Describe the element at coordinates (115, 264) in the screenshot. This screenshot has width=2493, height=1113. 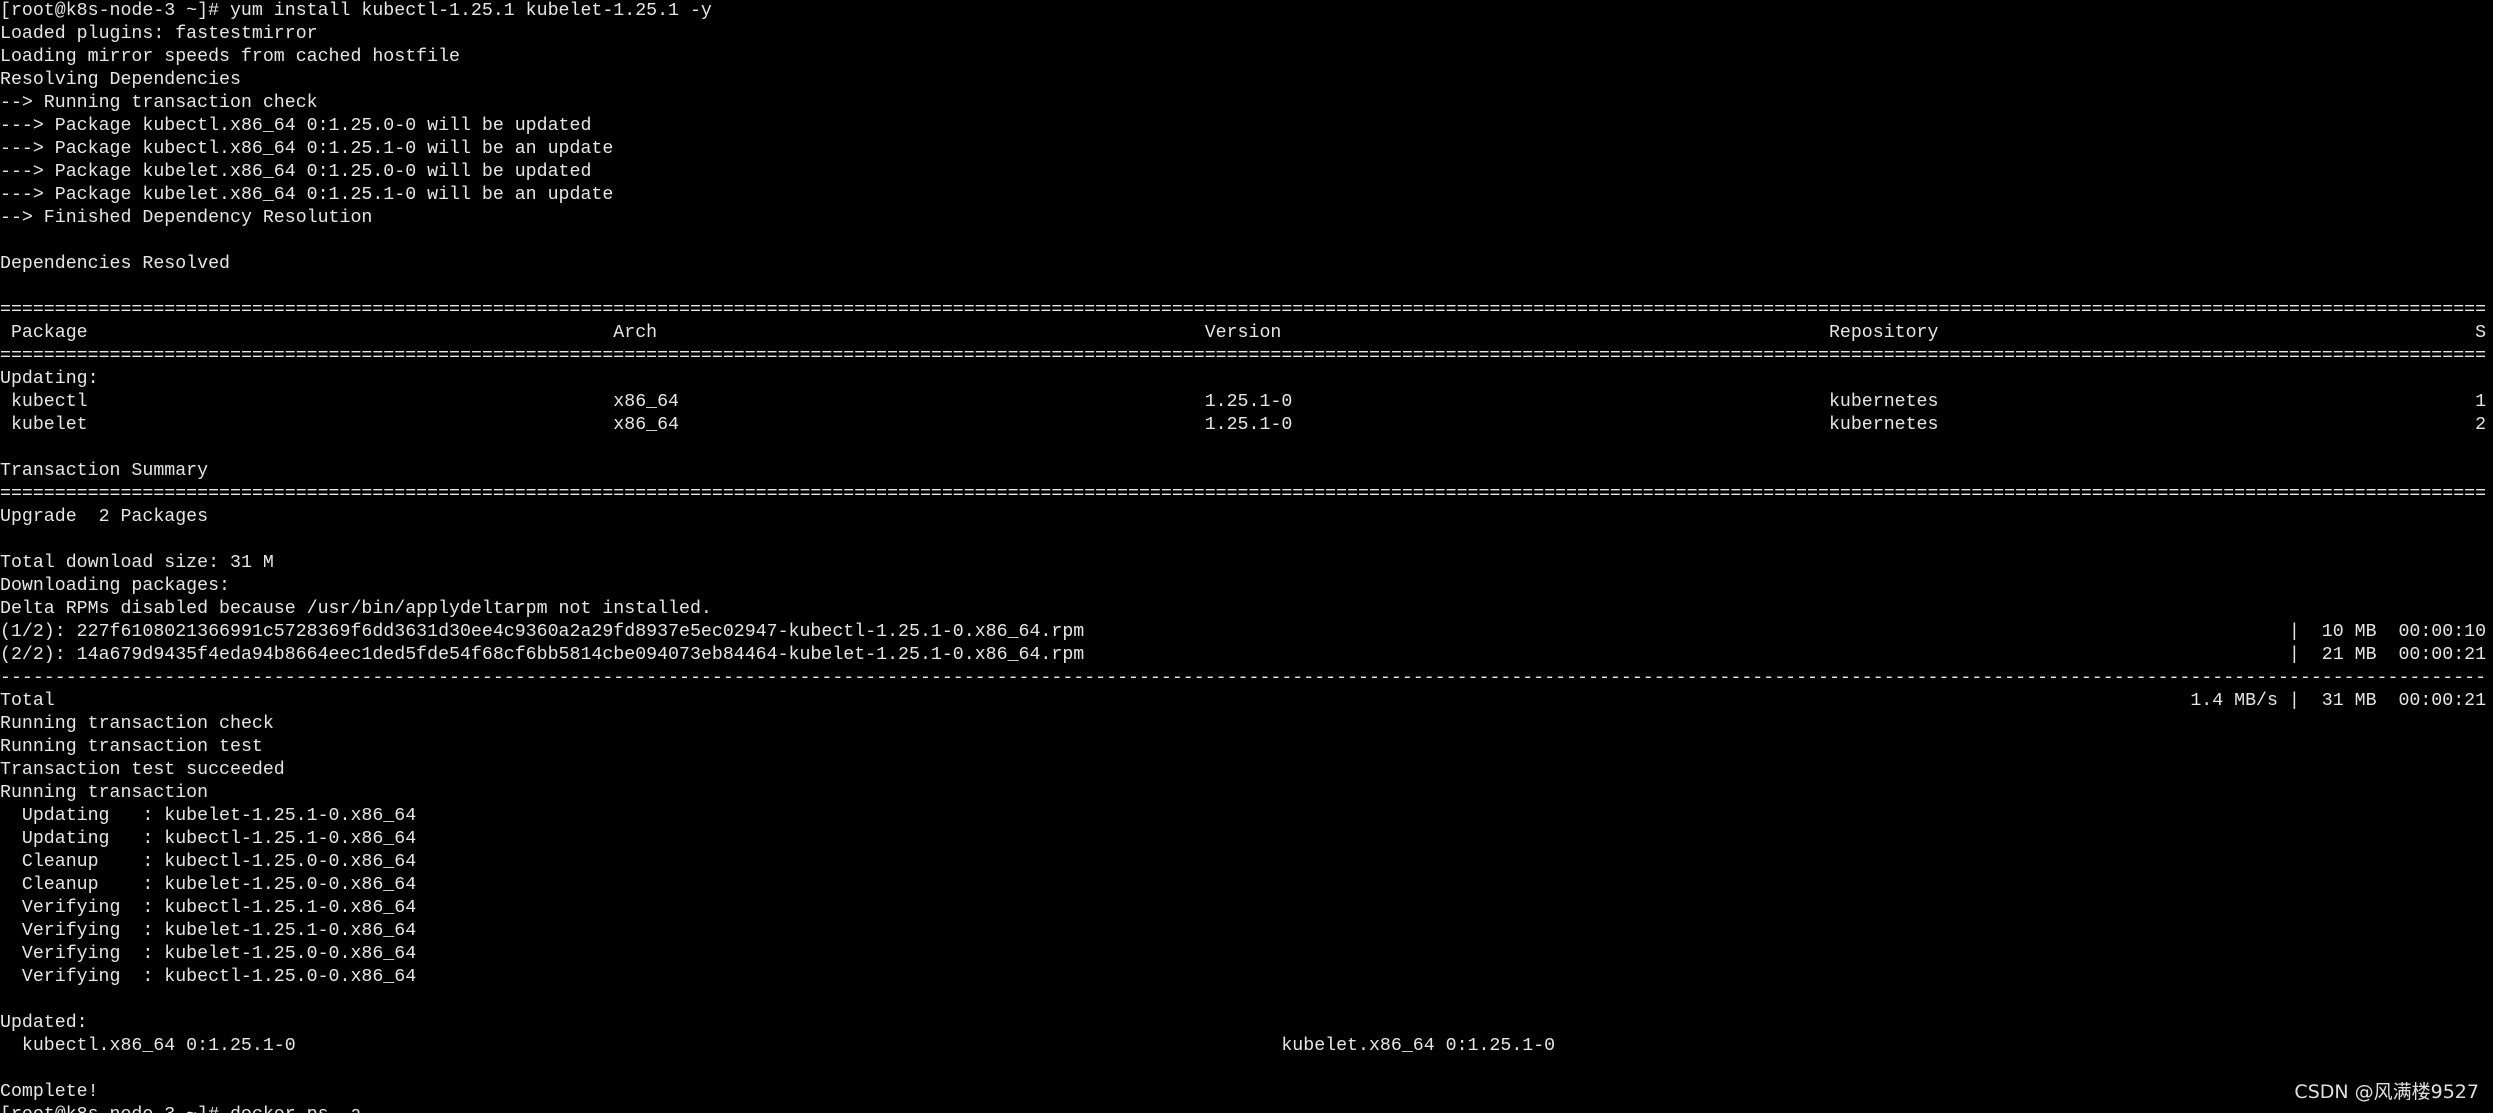
I see `output-line: Dependencies Resolved` at that location.